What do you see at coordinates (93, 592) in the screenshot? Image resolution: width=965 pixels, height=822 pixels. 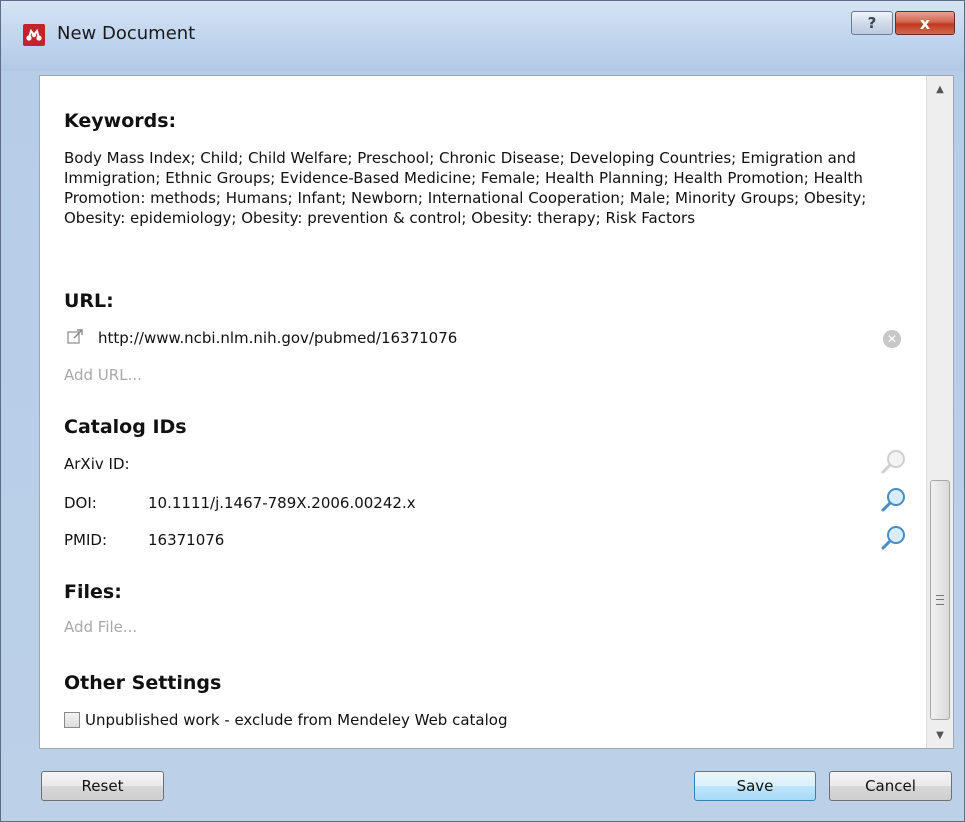 I see `files-heading: Files:` at bounding box center [93, 592].